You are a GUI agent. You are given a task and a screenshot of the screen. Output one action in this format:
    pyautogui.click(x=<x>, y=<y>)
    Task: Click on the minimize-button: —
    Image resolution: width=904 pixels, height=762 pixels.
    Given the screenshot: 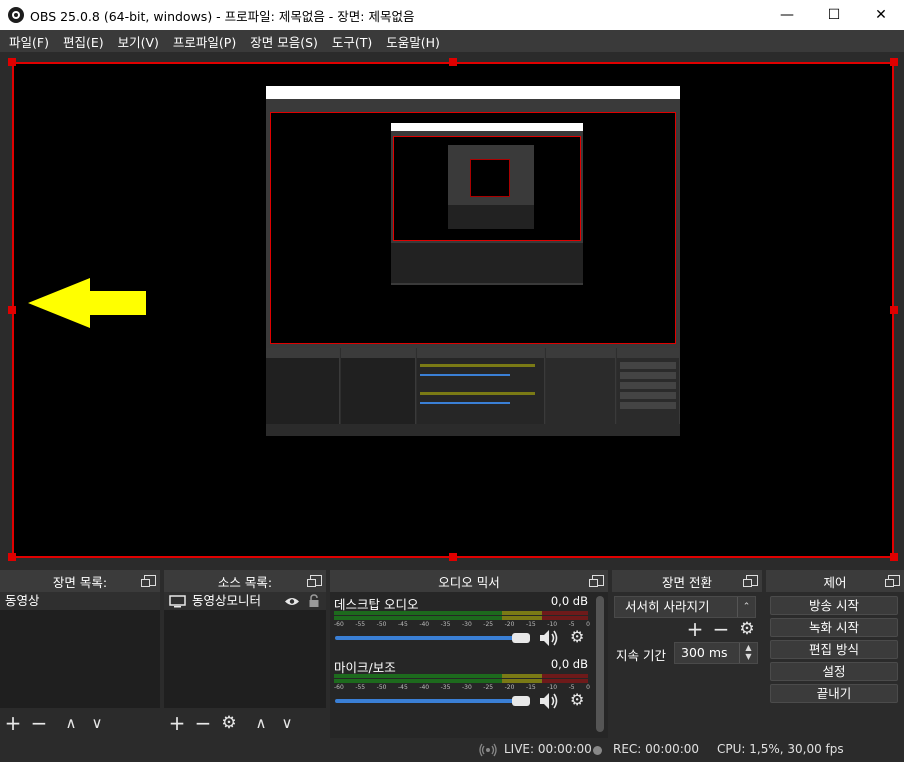 What is the action you would take?
    pyautogui.click(x=787, y=15)
    